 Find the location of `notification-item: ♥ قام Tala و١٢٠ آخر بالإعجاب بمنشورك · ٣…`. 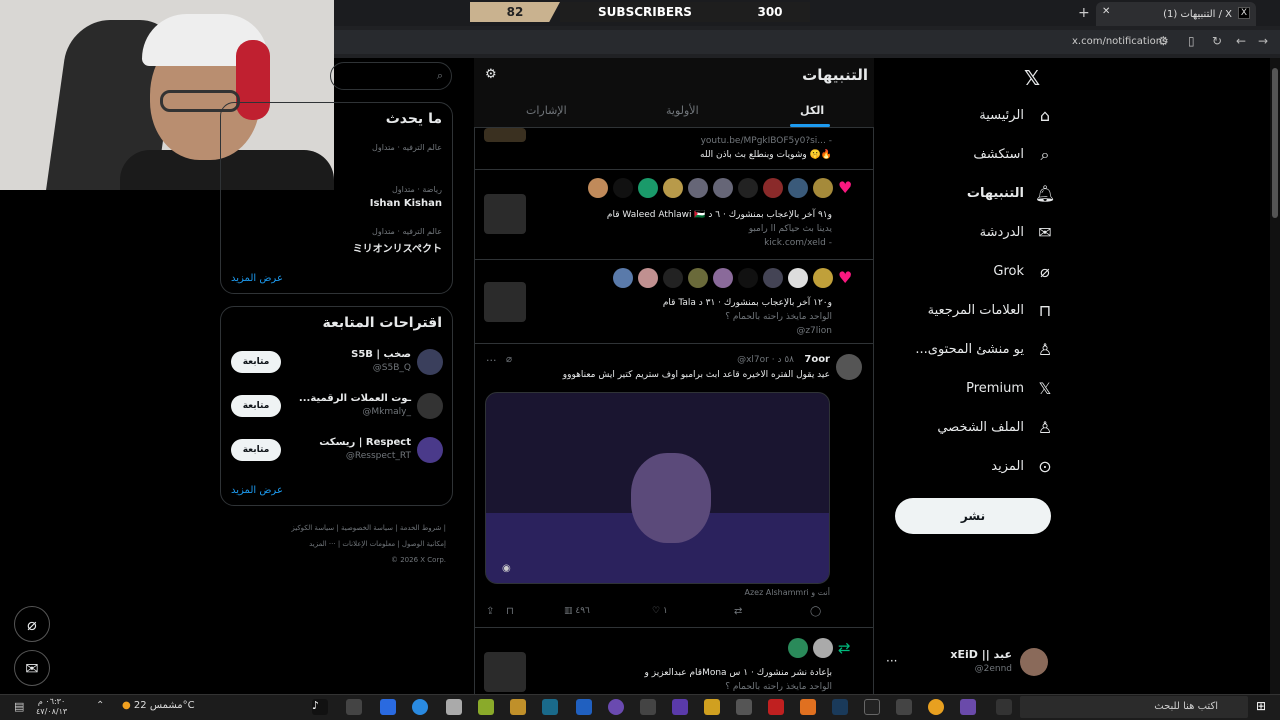

notification-item: ♥ قام Tala و١٢٠ آخر بالإعجاب بمنشورك · ٣… is located at coordinates (674, 302).